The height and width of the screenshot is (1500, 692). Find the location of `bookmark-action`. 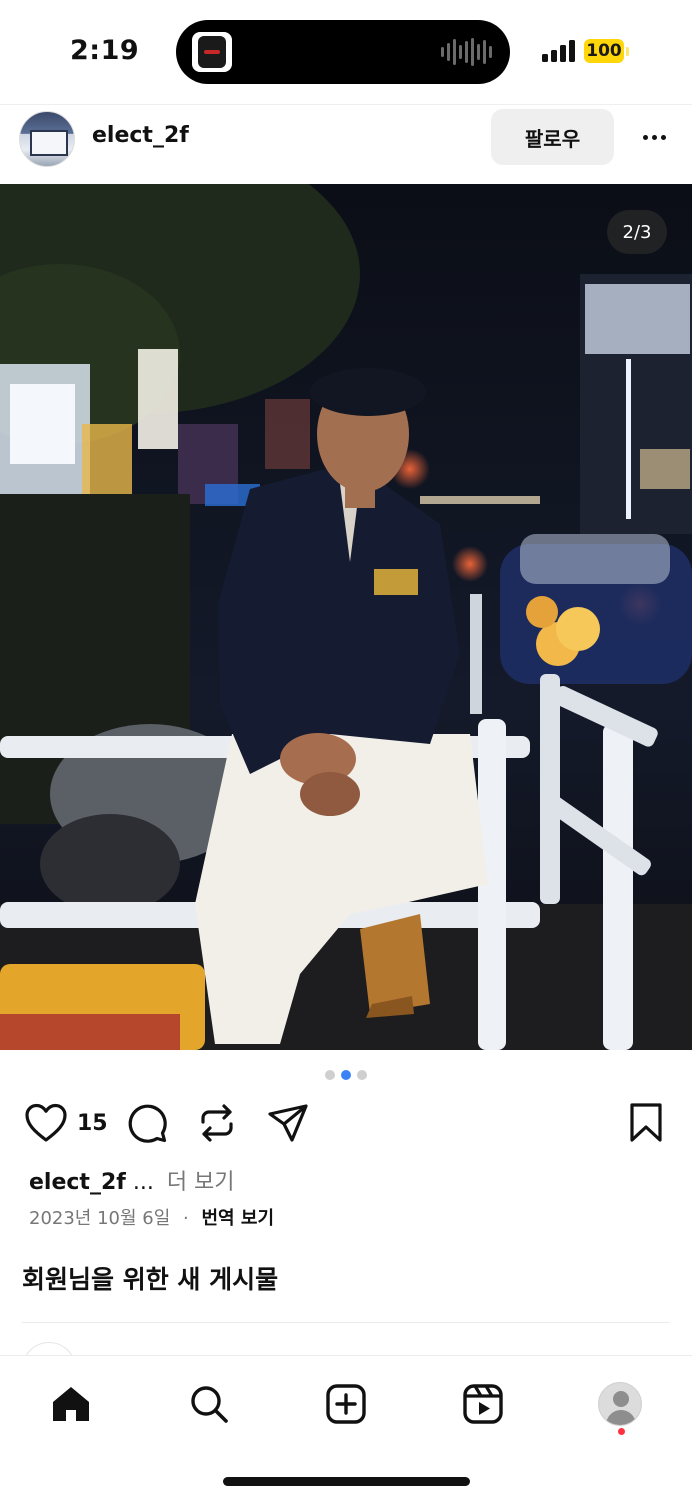

bookmark-action is located at coordinates (646, 1123).